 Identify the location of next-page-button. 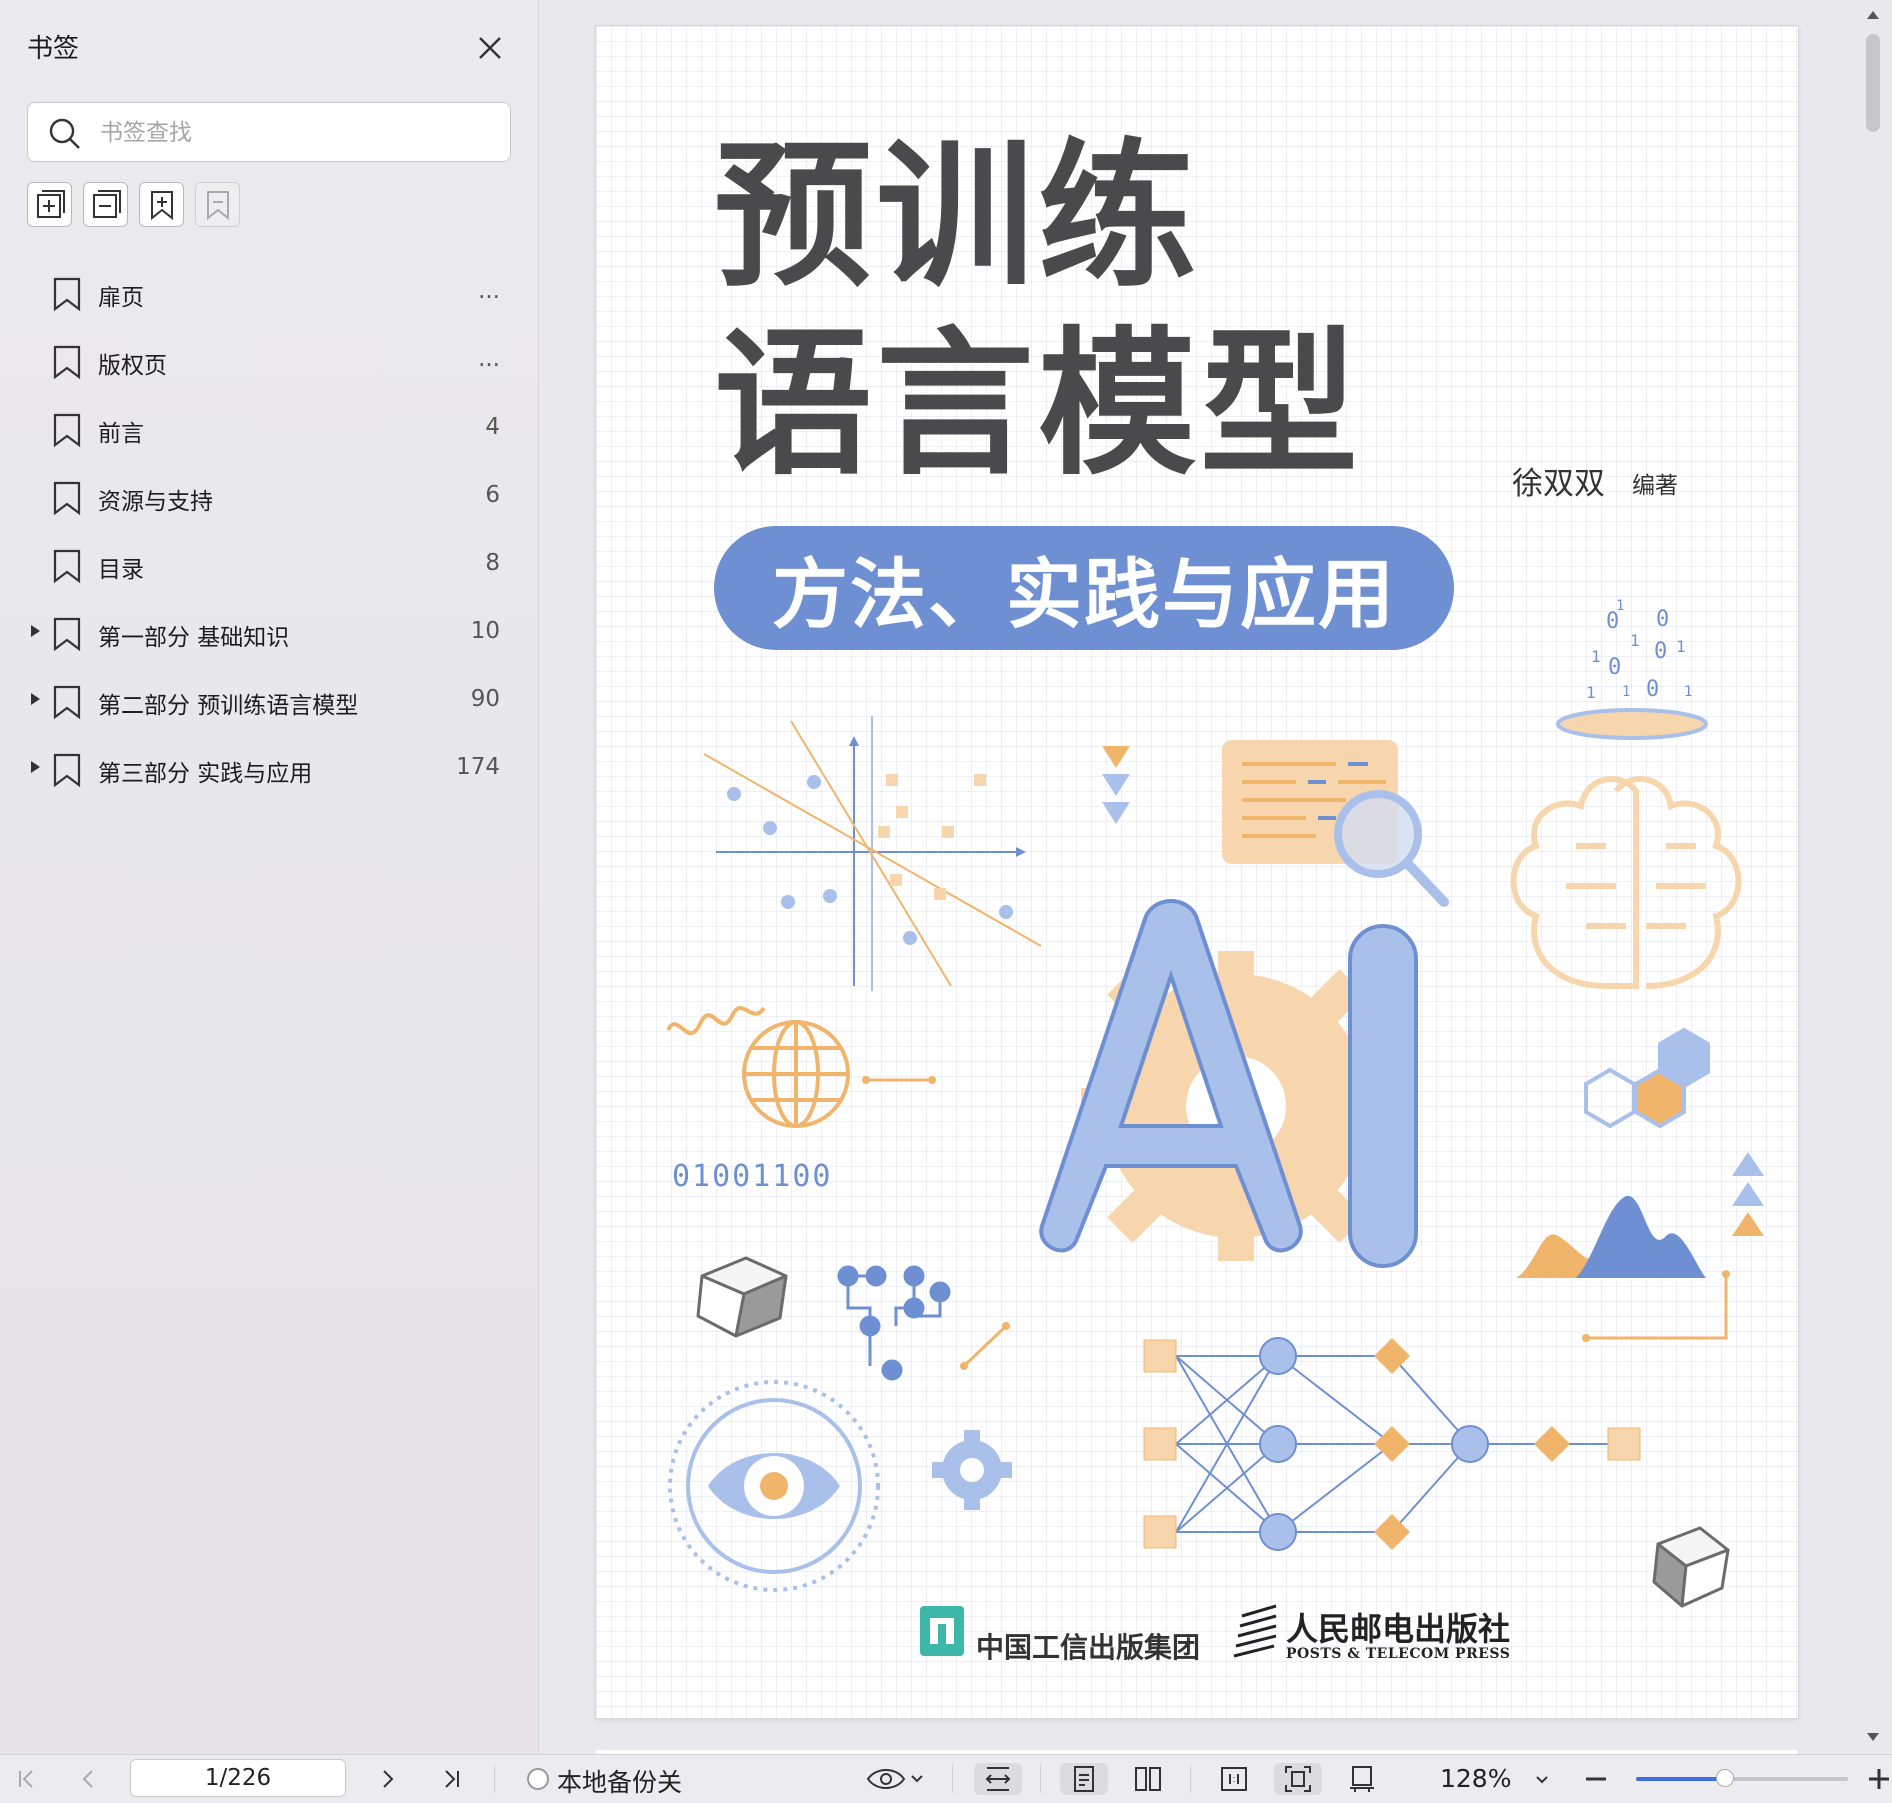
(388, 1779).